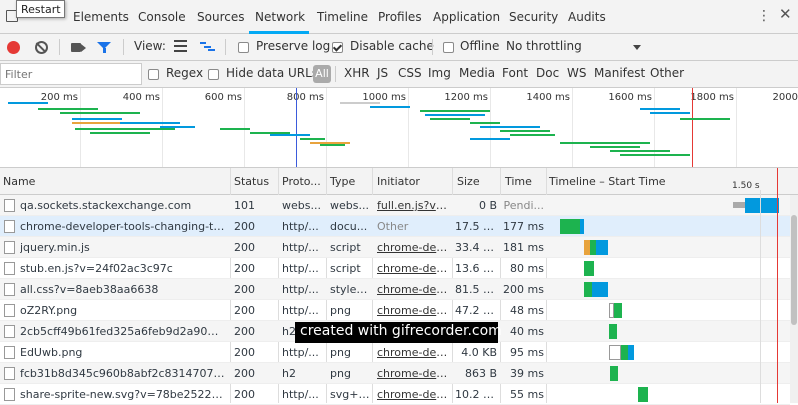 The image size is (798, 405). Describe the element at coordinates (764, 16) in the screenshot. I see `more-menu-icon: ⋮` at that location.